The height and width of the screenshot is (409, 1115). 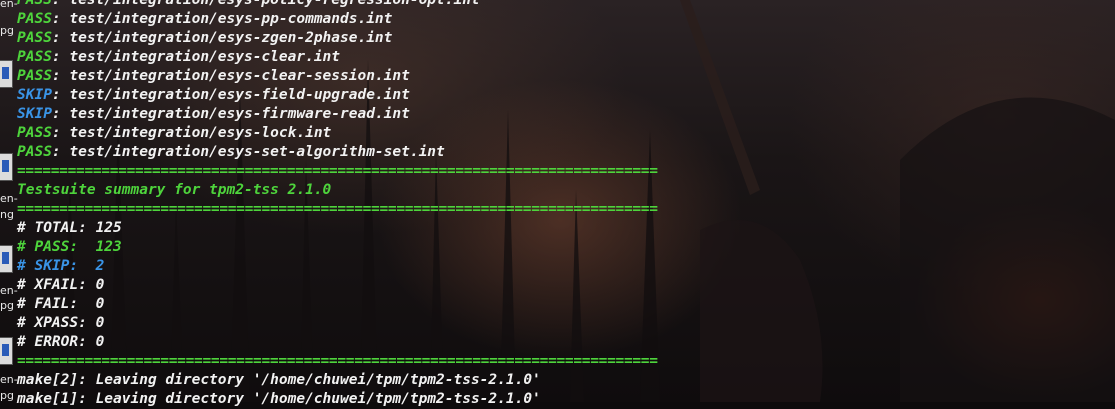 What do you see at coordinates (191, 133) in the screenshot?
I see `test-path: : test/integration/esys-lock.int` at bounding box center [191, 133].